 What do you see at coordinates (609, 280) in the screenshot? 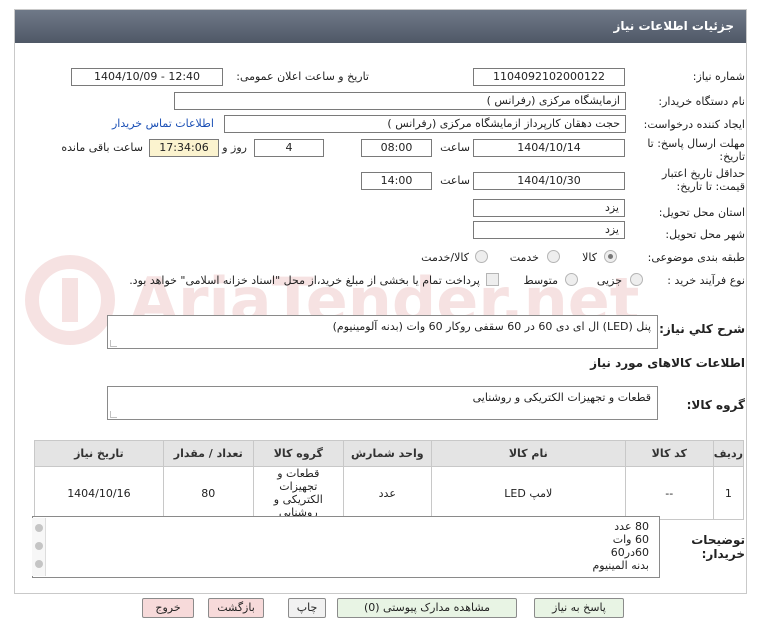
I see `purchase-option-minor: جزیی` at bounding box center [609, 280].